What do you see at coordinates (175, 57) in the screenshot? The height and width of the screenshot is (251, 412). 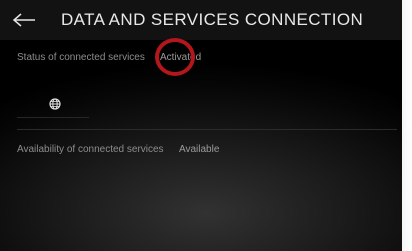 I see `highlight-circle` at bounding box center [175, 57].